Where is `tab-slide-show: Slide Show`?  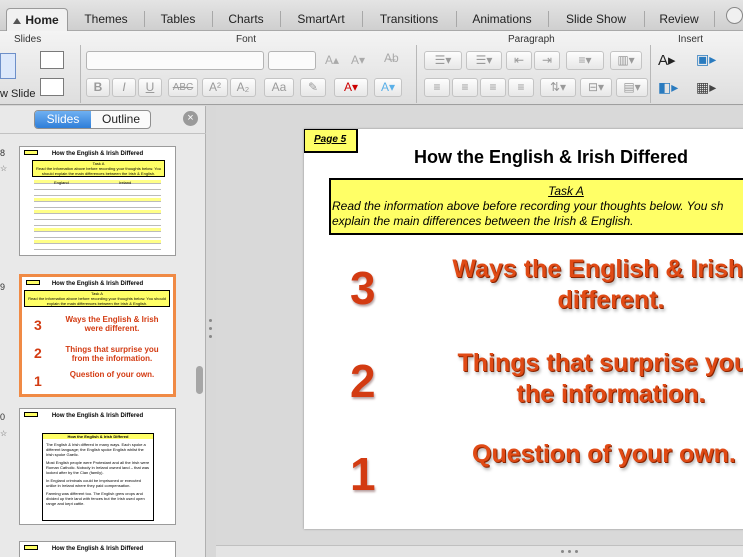 tab-slide-show: Slide Show is located at coordinates (596, 19).